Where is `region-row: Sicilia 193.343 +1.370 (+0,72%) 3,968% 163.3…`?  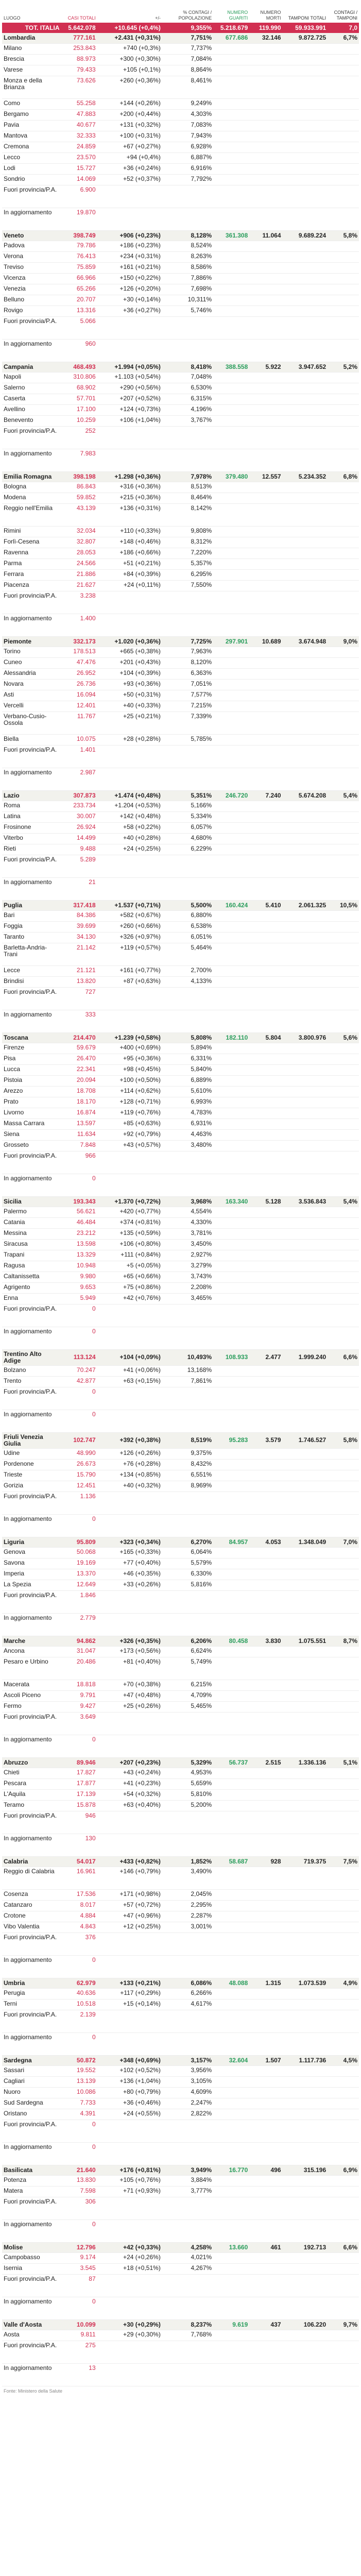 region-row: Sicilia 193.343 +1.370 (+0,72%) 3,968% 163.3… is located at coordinates (180, 1201).